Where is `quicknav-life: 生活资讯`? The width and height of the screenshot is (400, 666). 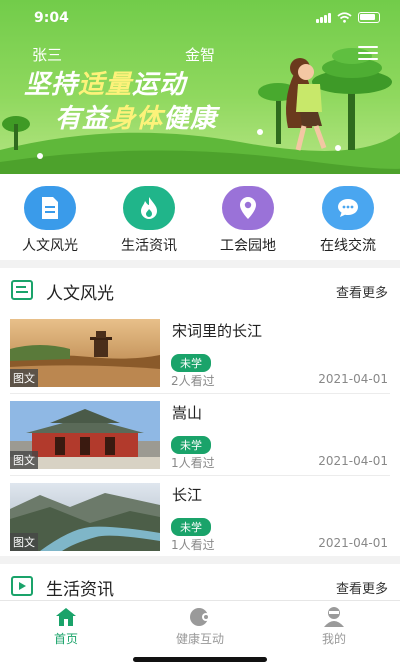 quicknav-life: 生活资讯 is located at coordinates (149, 220).